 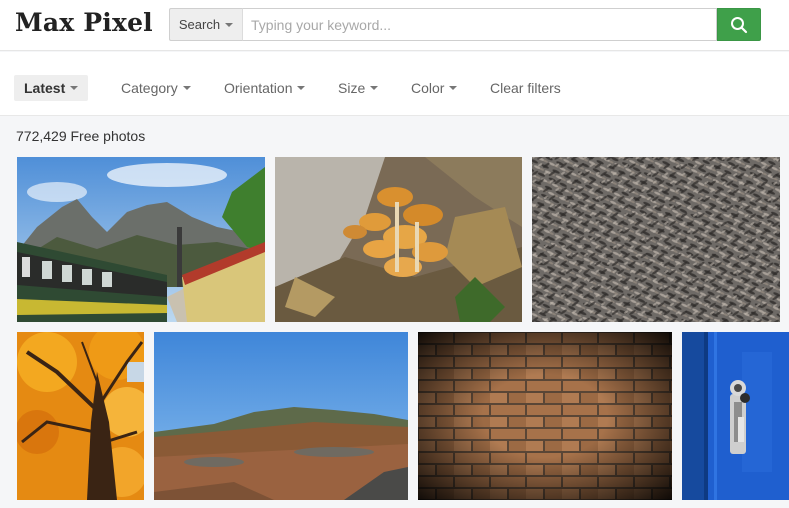 What do you see at coordinates (81, 136) in the screenshot?
I see `results-count: 772,429 Free photos` at bounding box center [81, 136].